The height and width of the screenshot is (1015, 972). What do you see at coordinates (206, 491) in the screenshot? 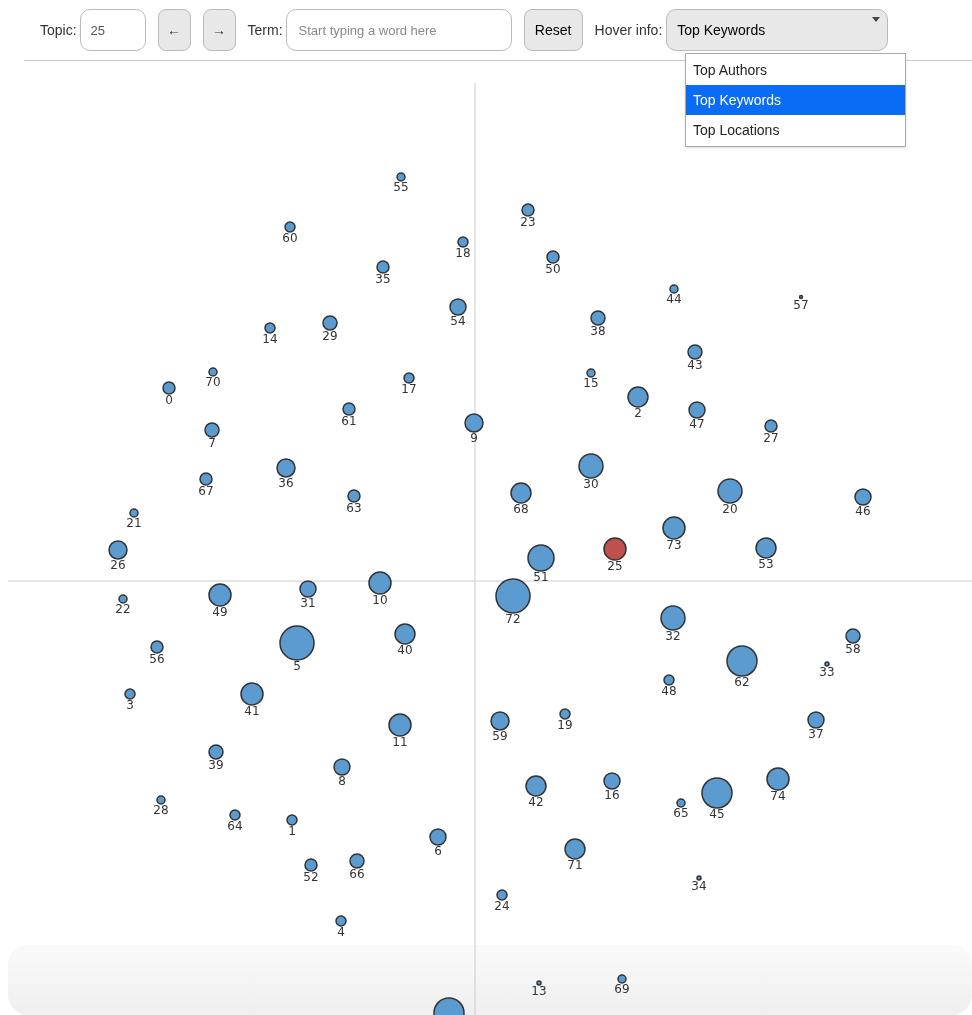
I see `topic-label: 67` at bounding box center [206, 491].